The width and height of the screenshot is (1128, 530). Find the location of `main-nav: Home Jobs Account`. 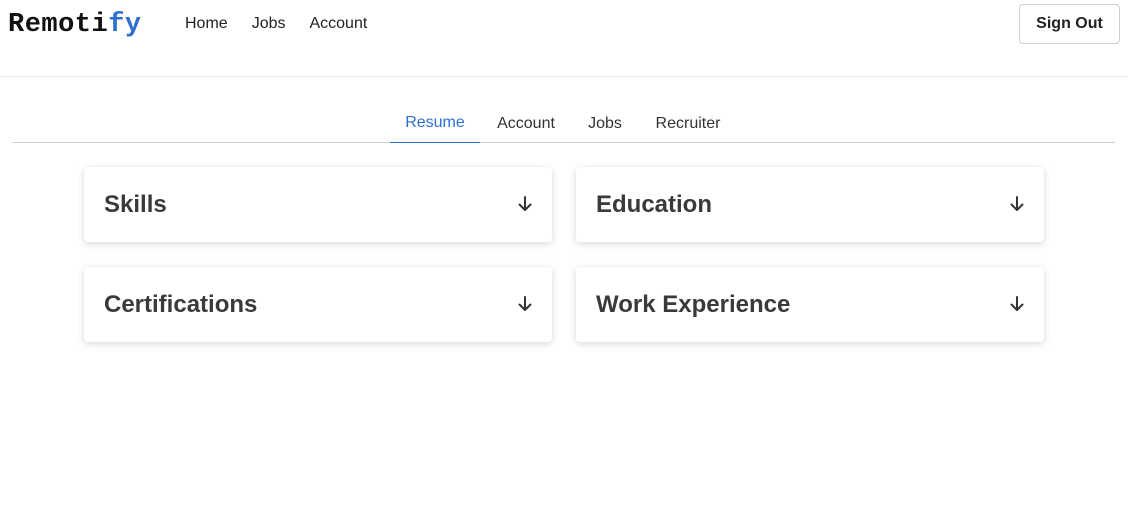

main-nav: Home Jobs Account is located at coordinates (276, 24).